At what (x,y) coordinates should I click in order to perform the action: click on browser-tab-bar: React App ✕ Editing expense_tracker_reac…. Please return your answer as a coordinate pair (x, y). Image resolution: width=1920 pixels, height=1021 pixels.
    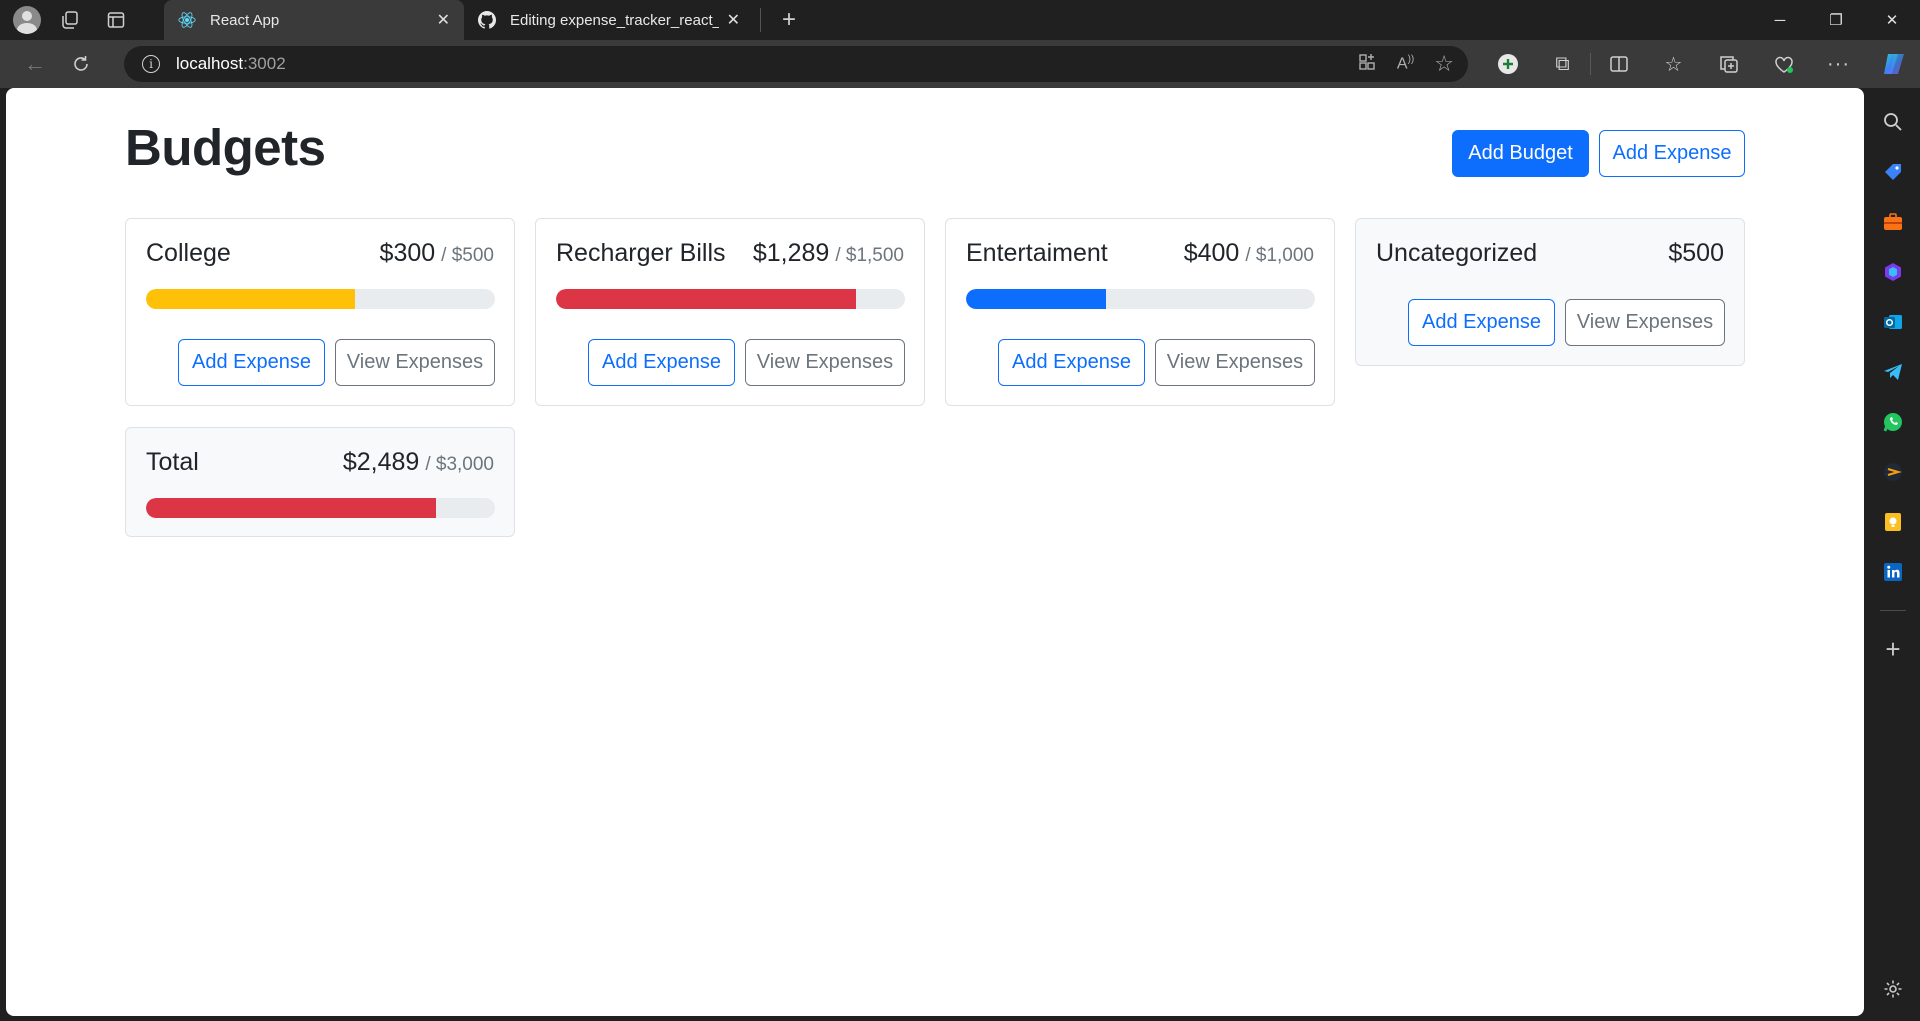
    Looking at the image, I should click on (960, 20).